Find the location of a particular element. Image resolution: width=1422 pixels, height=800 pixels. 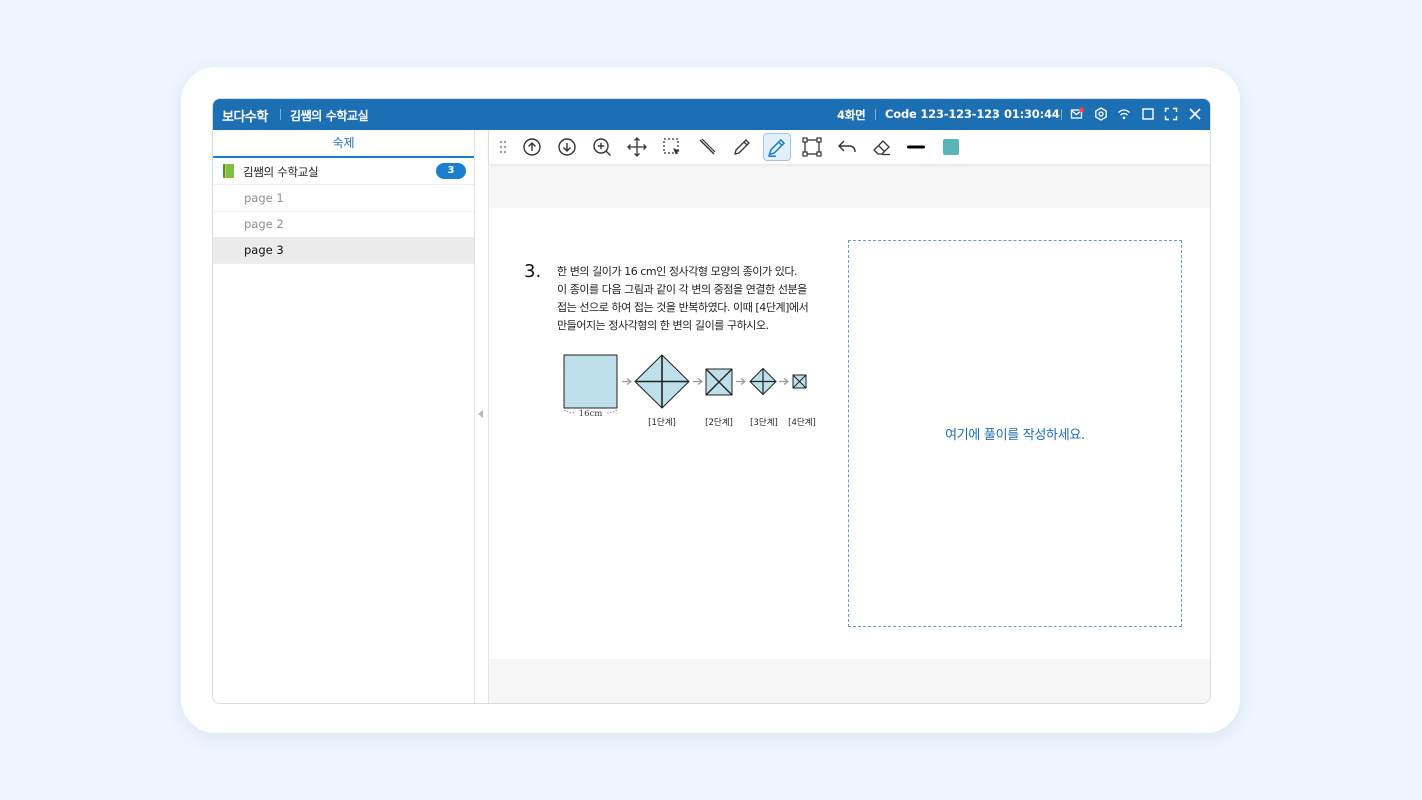

problem-text-line: 이 종이를 다음 그림과 같이 각 변의 중점을 연결한 선분을 is located at coordinates (682, 289).